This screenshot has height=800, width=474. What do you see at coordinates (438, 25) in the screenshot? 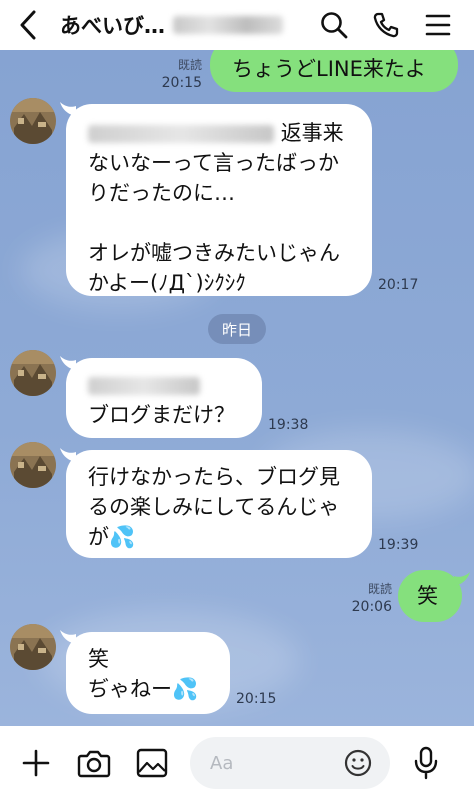
I see `menu-icon` at bounding box center [438, 25].